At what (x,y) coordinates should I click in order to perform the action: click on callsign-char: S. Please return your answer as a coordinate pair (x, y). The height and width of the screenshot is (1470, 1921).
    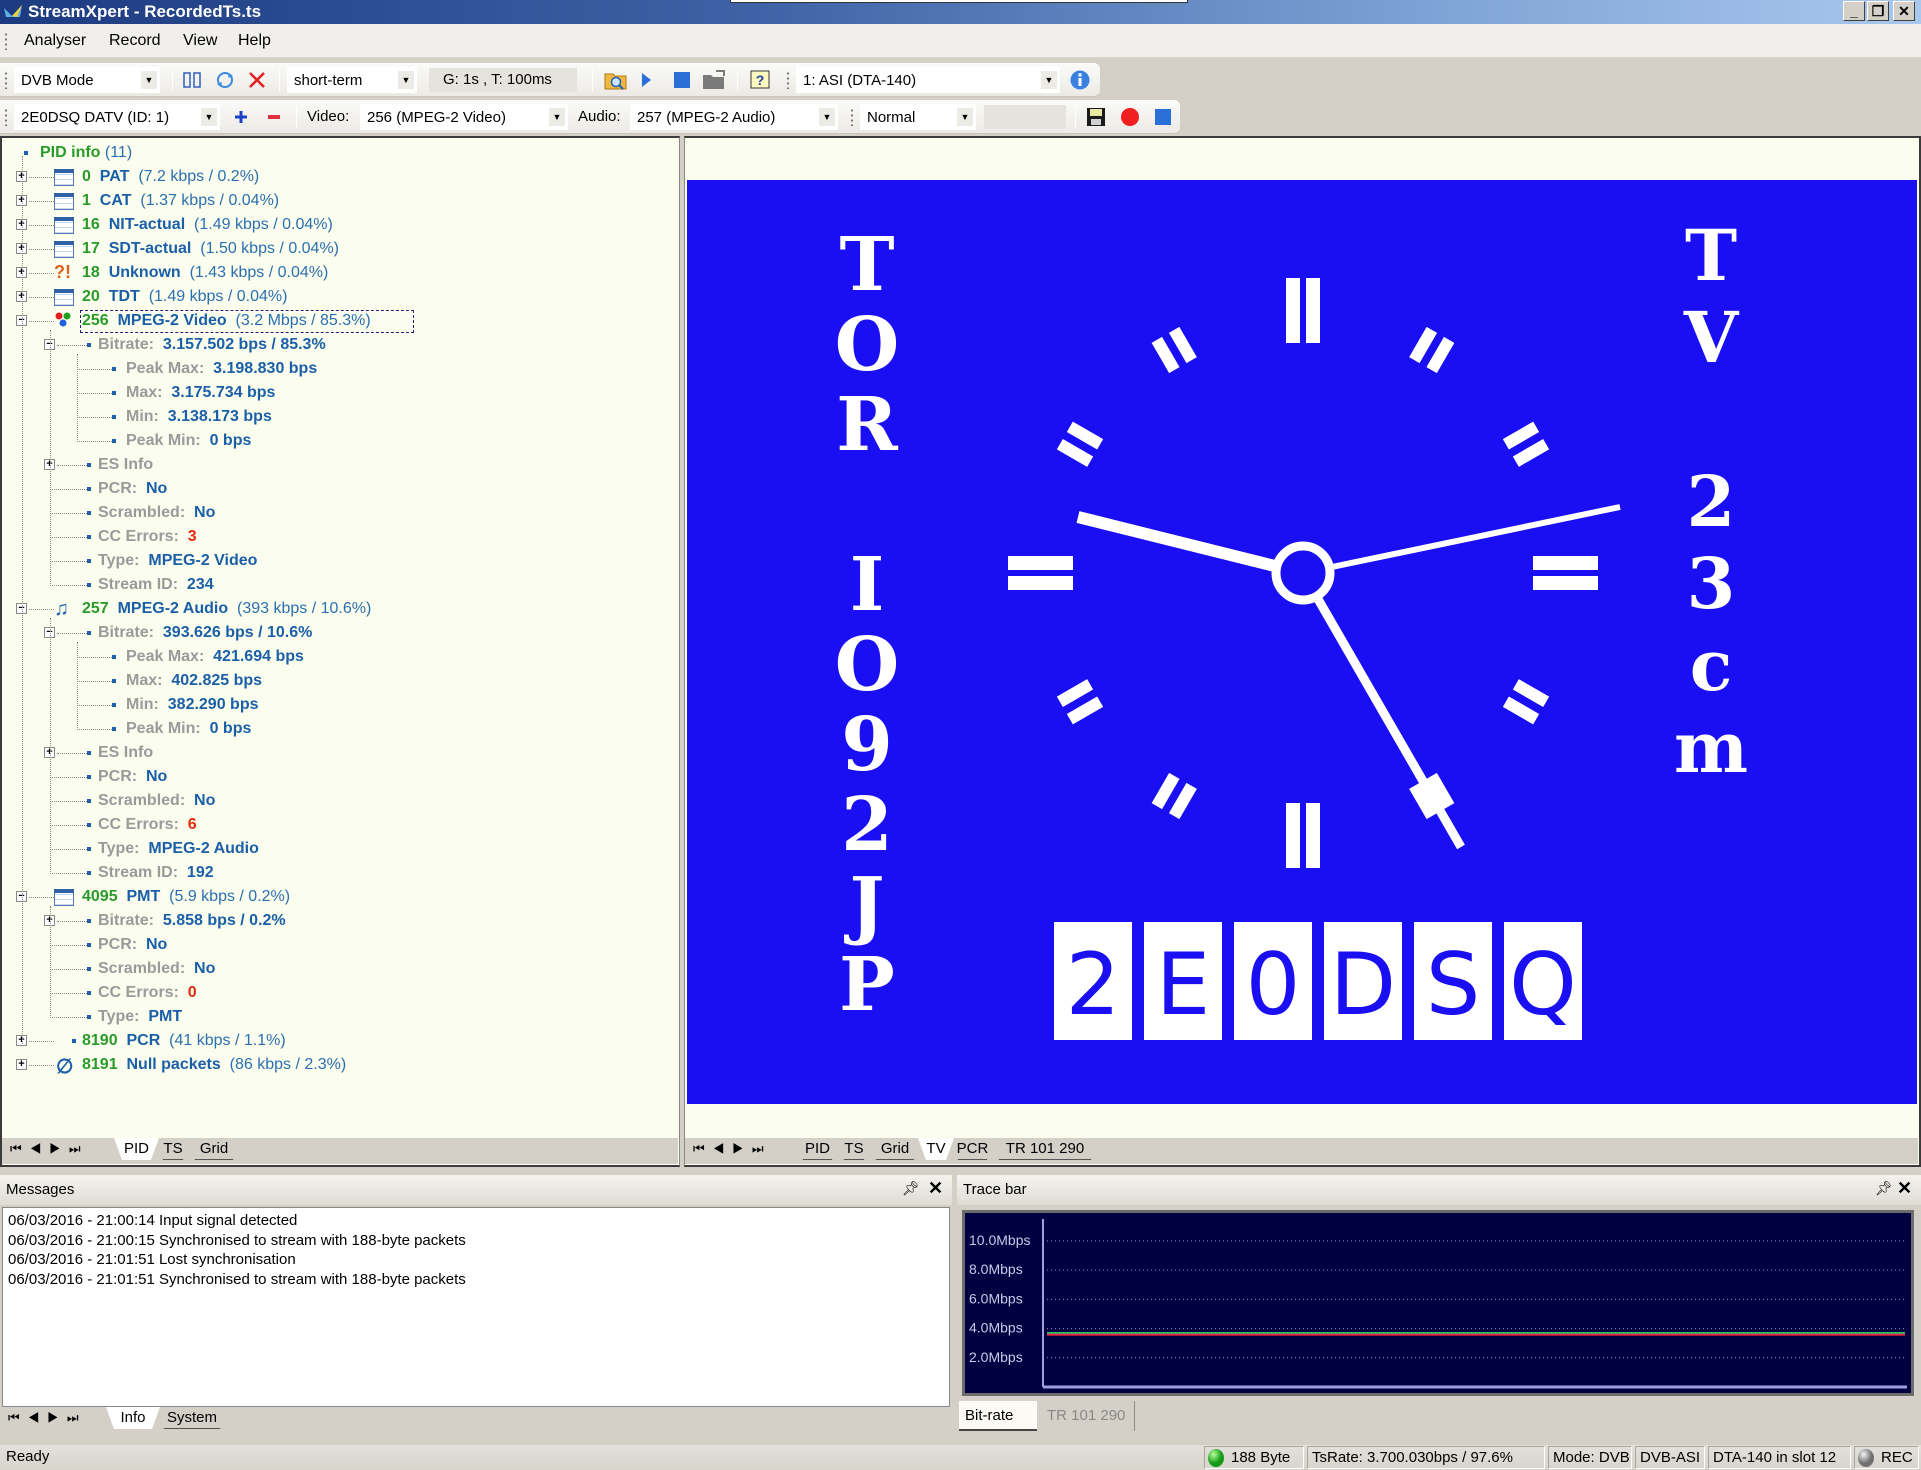
    Looking at the image, I should click on (1453, 985).